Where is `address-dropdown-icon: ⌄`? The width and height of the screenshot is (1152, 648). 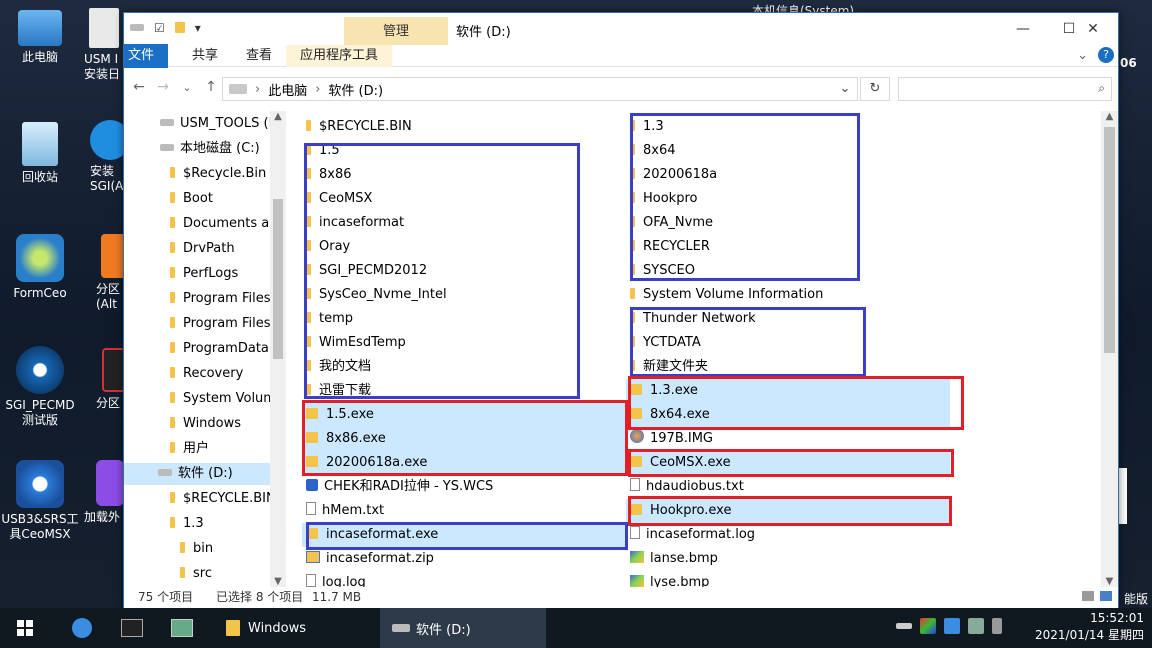
address-dropdown-icon: ⌄ is located at coordinates (845, 89).